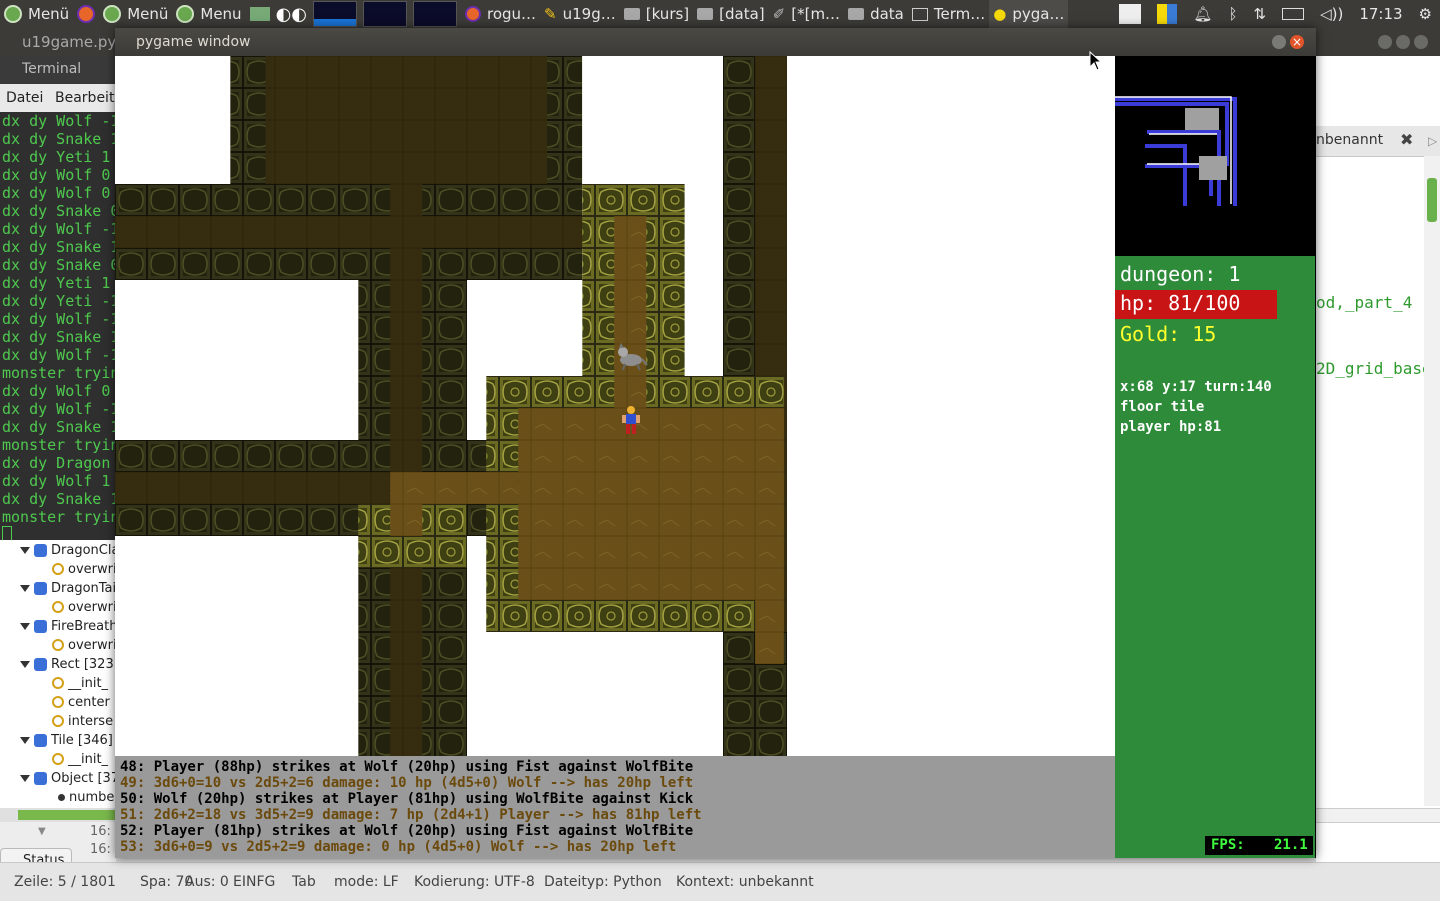 The width and height of the screenshot is (1440, 901). I want to click on task-kurs: [kurs], so click(656, 14).